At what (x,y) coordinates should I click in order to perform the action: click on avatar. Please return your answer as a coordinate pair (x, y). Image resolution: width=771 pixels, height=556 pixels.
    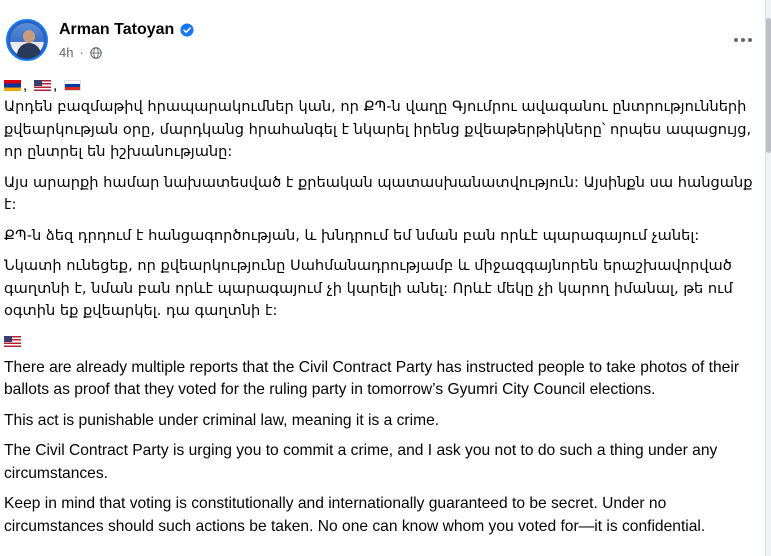
    Looking at the image, I should click on (27, 40).